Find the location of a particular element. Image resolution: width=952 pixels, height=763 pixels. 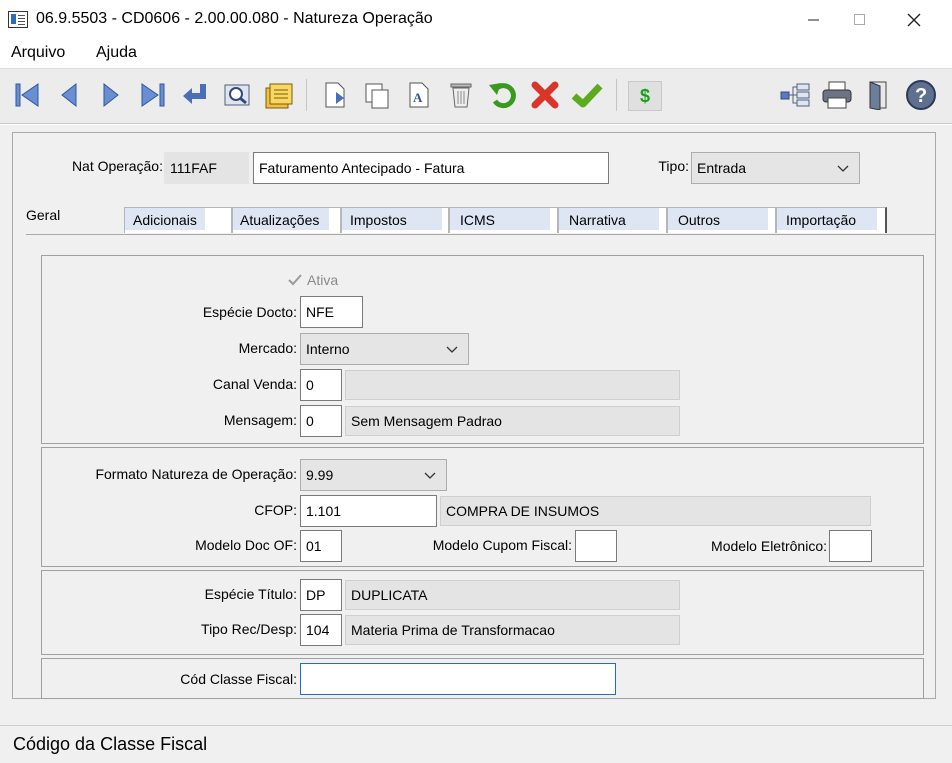

especie-titulo-label: Espécie Título: is located at coordinates (250, 594).